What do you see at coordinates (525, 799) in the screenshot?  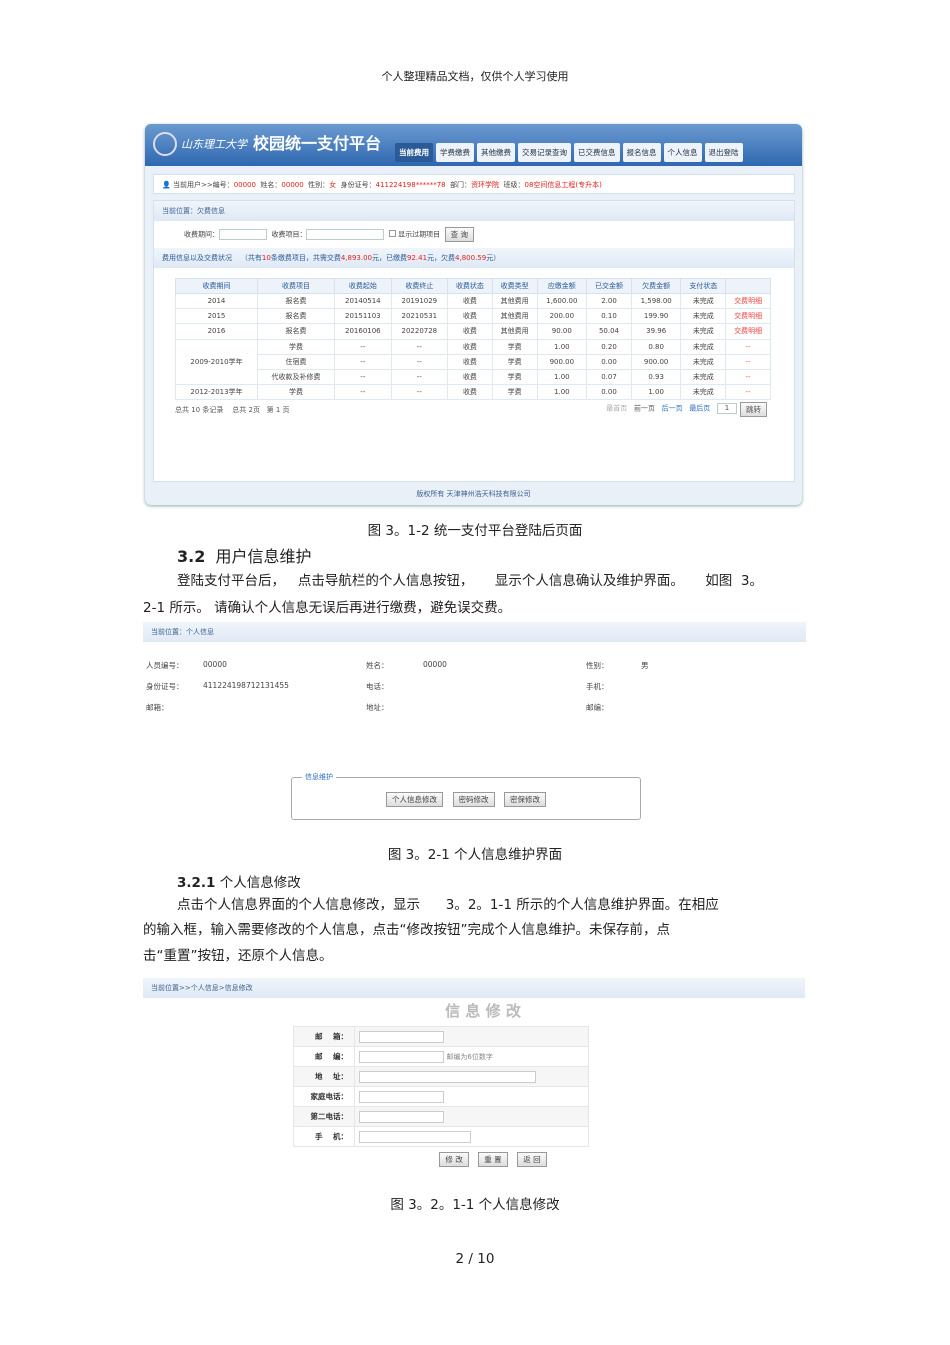 I see `security-question-button: 密保修改` at bounding box center [525, 799].